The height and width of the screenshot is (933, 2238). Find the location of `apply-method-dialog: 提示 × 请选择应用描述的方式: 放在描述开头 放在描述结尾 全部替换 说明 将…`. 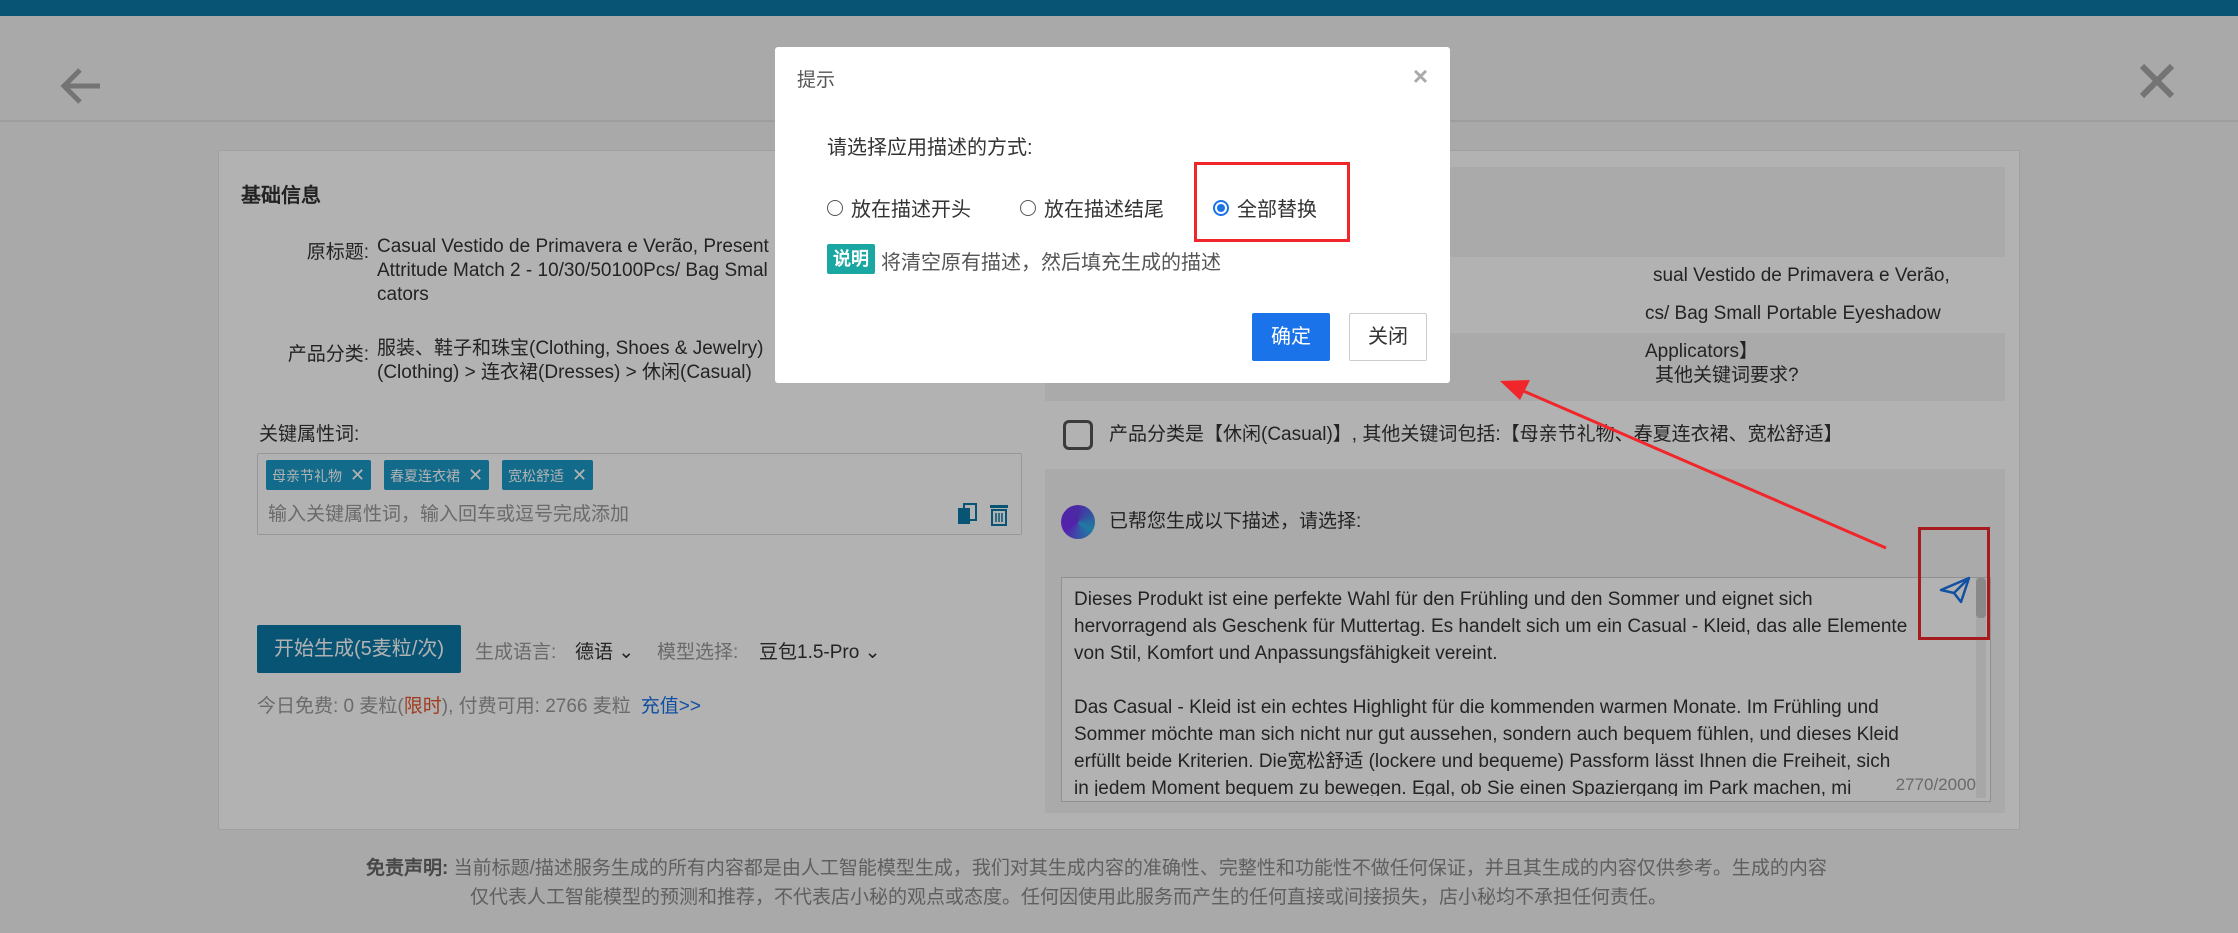

apply-method-dialog: 提示 × 请选择应用描述的方式: 放在描述开头 放在描述结尾 全部替换 说明 将… is located at coordinates (1112, 215).